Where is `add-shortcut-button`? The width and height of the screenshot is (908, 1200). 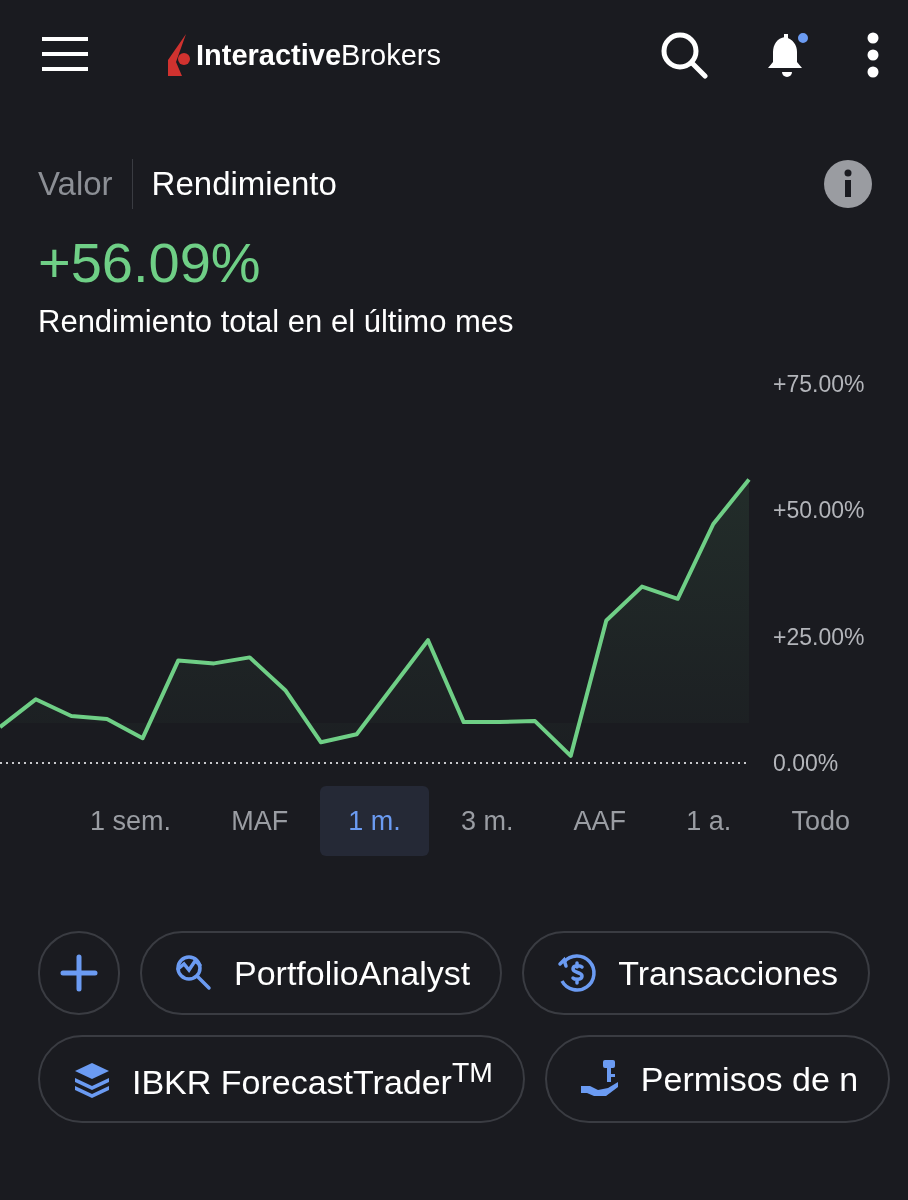
add-shortcut-button is located at coordinates (79, 973).